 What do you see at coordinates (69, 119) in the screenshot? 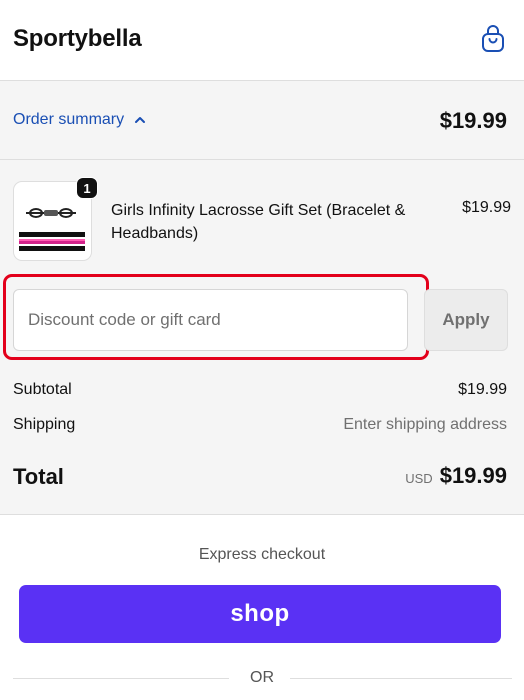
I see `order-summary-label: Order summary` at bounding box center [69, 119].